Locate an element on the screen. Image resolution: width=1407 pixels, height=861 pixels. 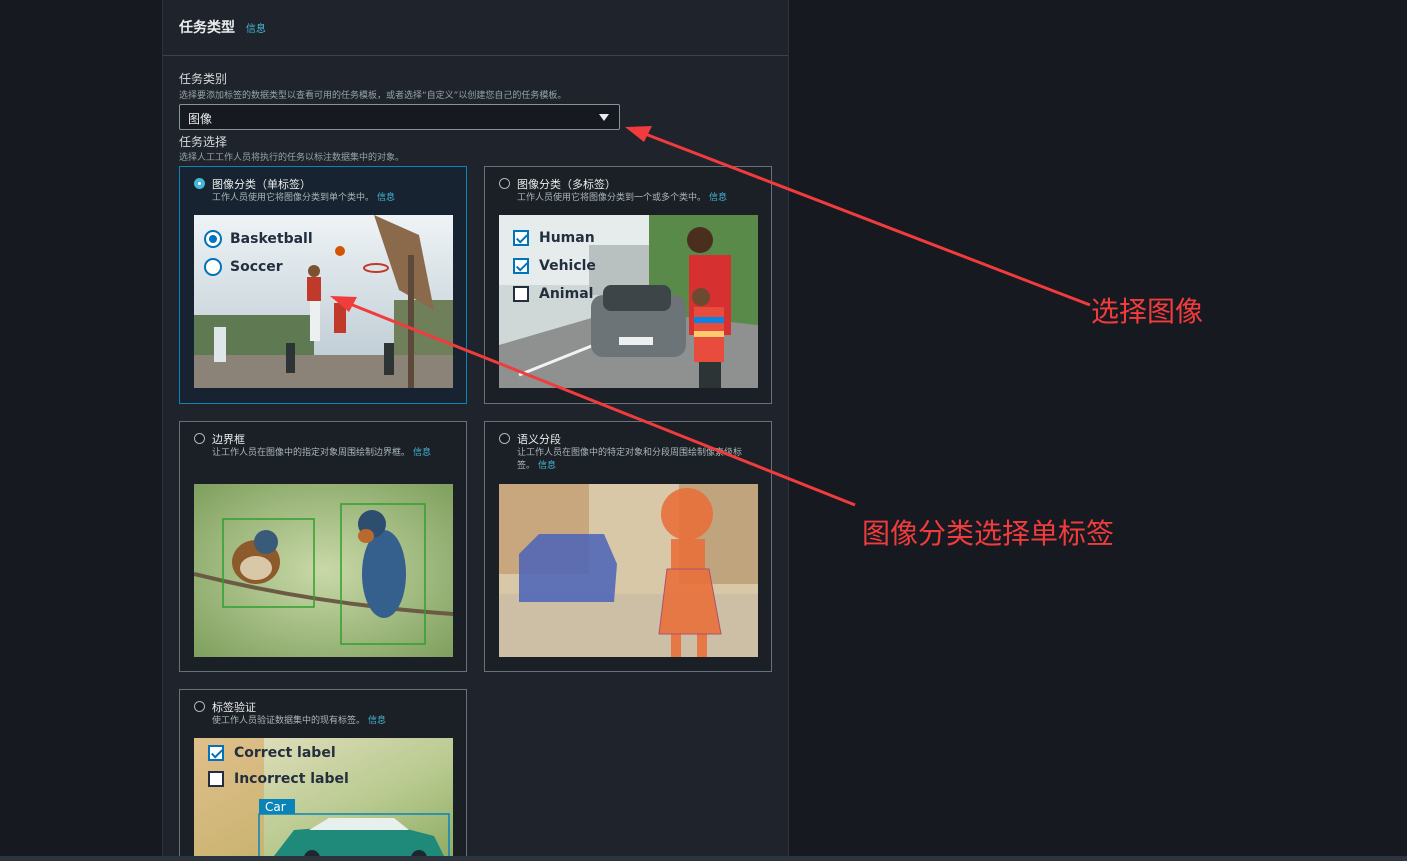
arrow-to-select is located at coordinates (865, 218).